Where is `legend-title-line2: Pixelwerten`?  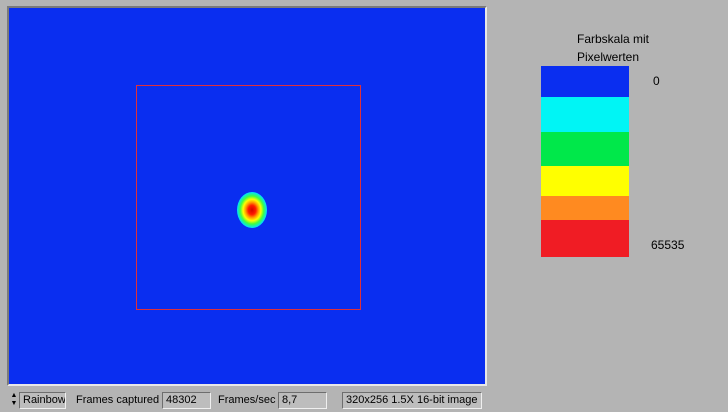 legend-title-line2: Pixelwerten is located at coordinates (608, 57).